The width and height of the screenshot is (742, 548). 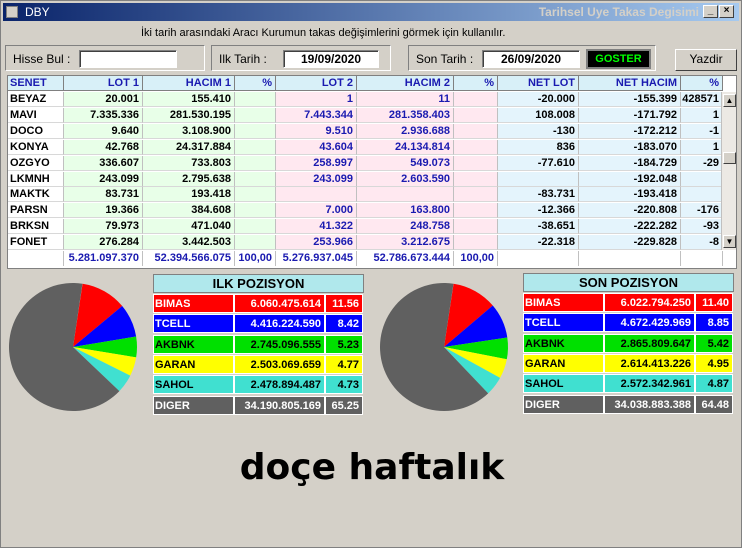 I want to click on cell-lot1: 79.973, so click(x=103, y=227).